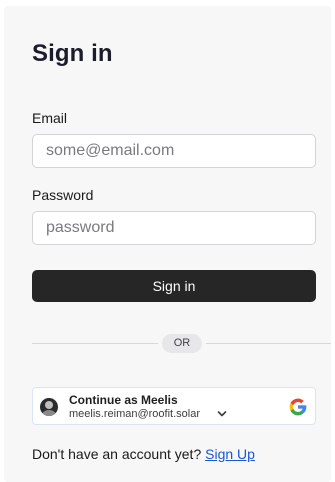 The height and width of the screenshot is (482, 335). What do you see at coordinates (230, 454) in the screenshot?
I see `sign-up-link: Sign Up` at bounding box center [230, 454].